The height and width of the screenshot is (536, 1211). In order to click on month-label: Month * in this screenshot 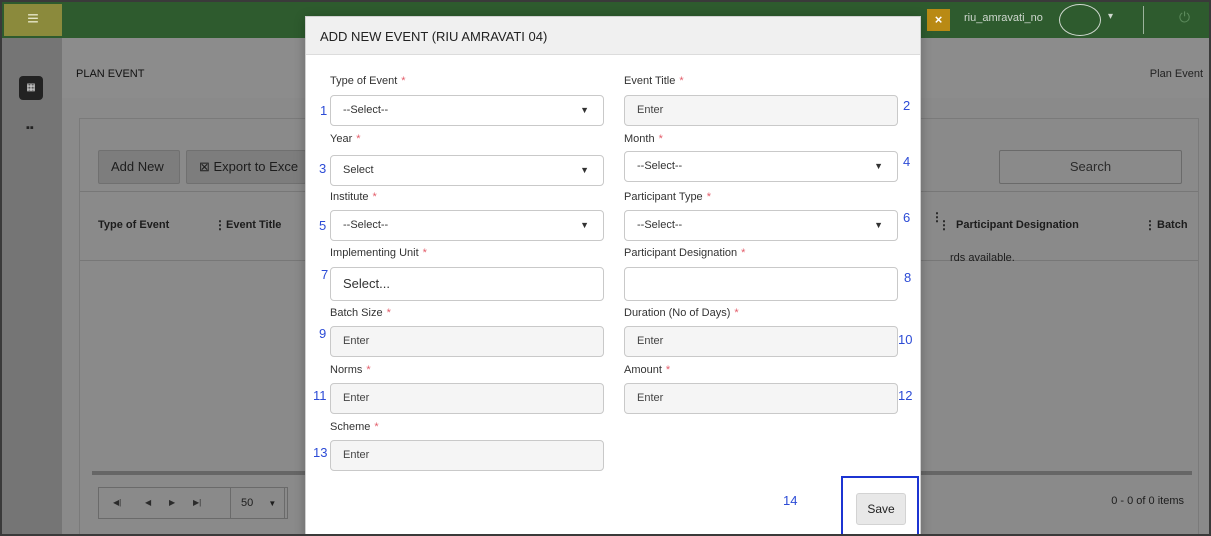, I will do `click(643, 139)`.